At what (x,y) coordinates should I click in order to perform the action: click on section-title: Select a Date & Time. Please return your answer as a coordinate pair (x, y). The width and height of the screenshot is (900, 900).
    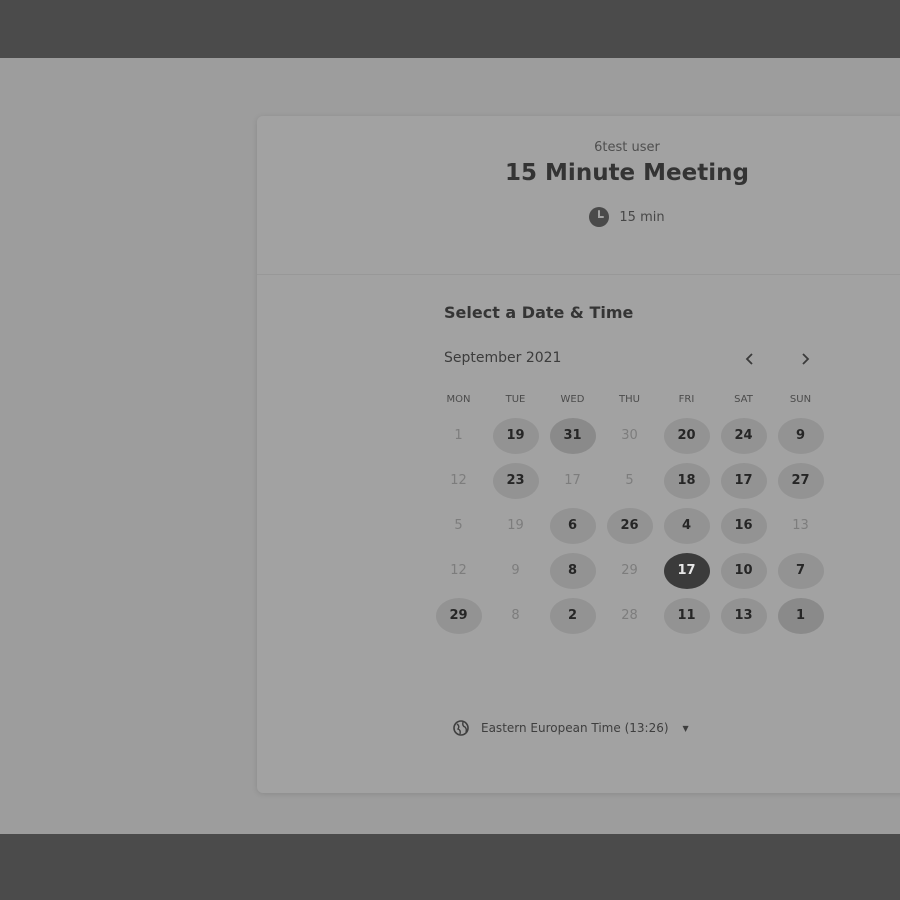
    Looking at the image, I should click on (539, 312).